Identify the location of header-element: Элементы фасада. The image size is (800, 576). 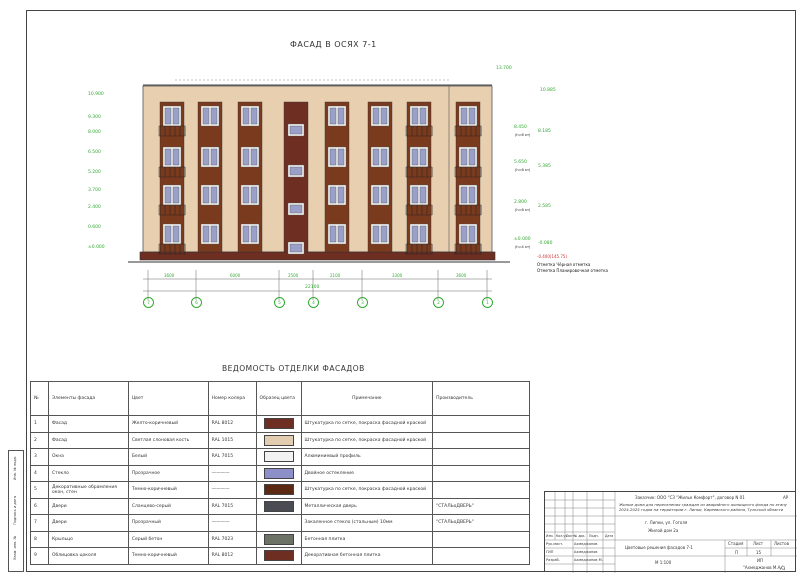
(88, 398).